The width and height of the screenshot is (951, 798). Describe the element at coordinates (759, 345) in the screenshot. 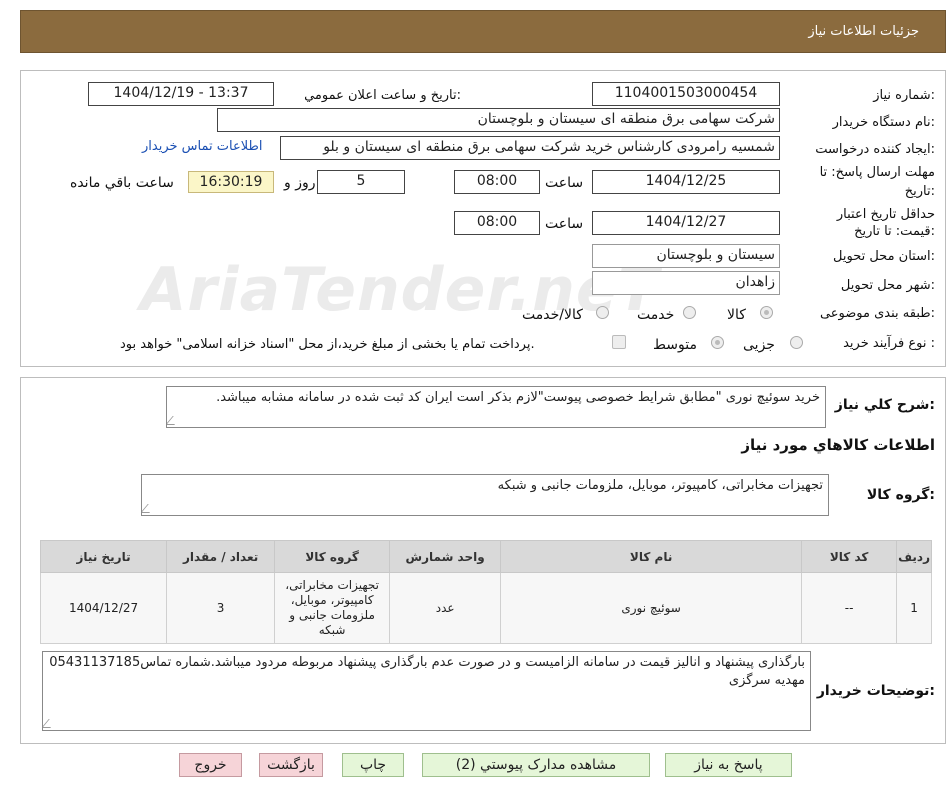

I see `process-option-minor: جزیی` at that location.